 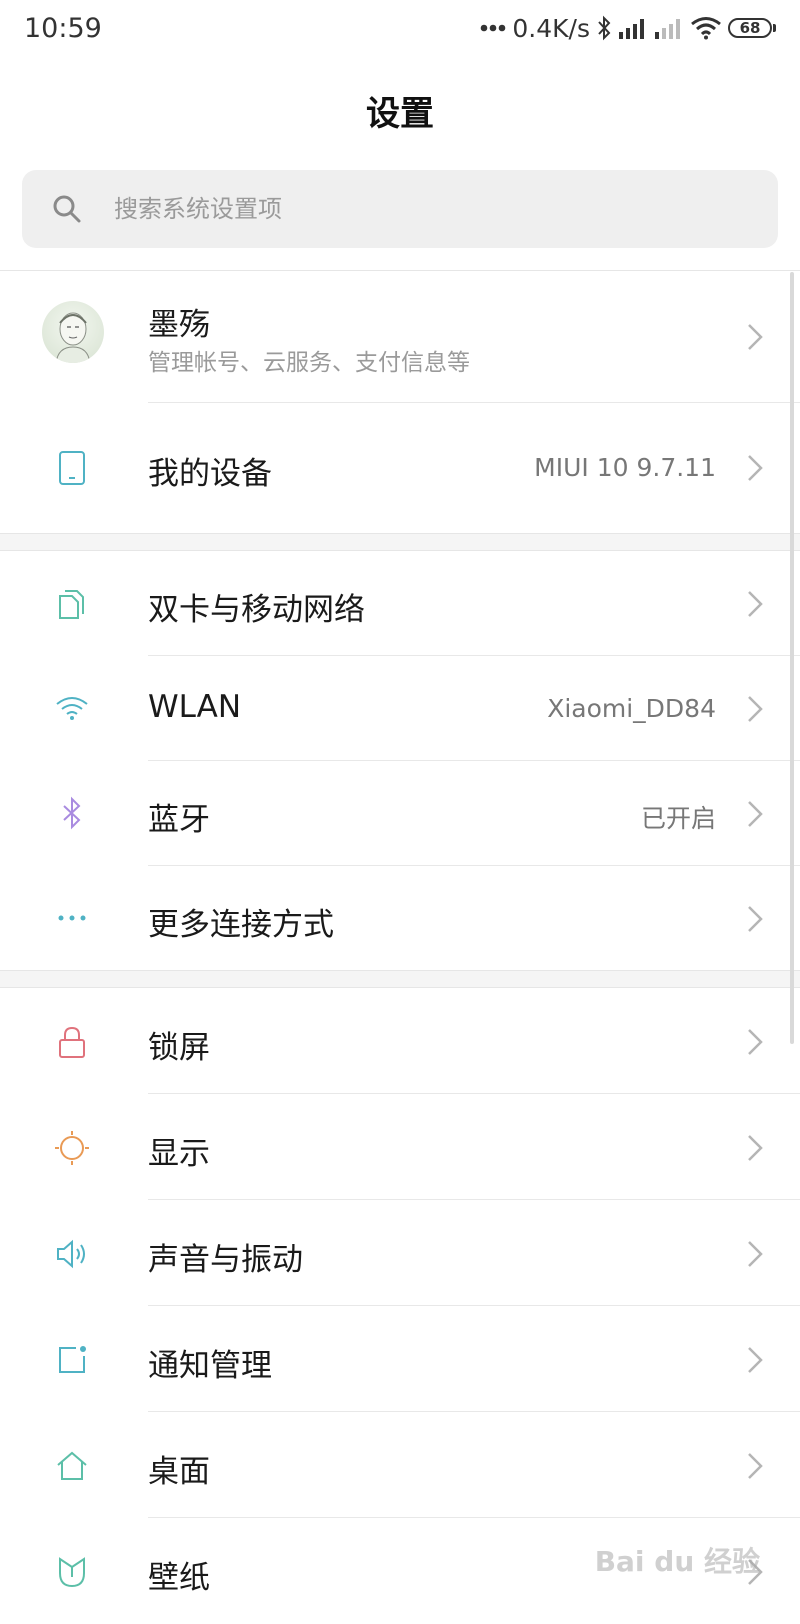 I want to click on home-screen-row: 桌面, so click(x=400, y=1465).